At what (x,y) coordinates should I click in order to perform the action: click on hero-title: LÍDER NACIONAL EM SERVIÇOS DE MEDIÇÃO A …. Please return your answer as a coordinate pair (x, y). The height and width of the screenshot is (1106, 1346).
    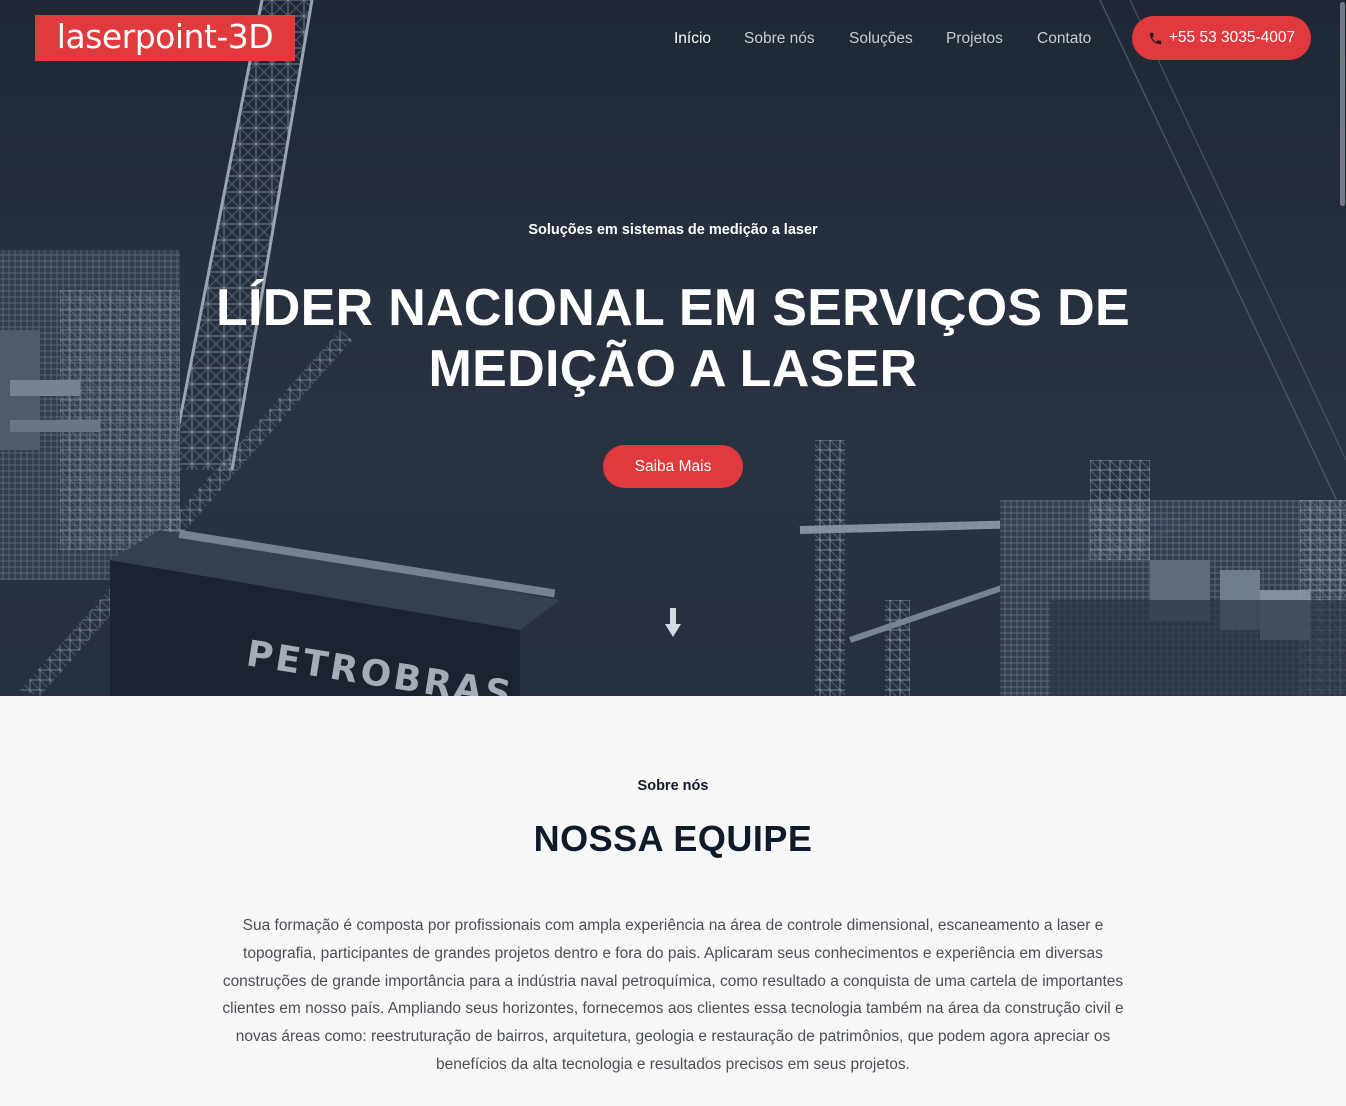
    Looking at the image, I should click on (673, 339).